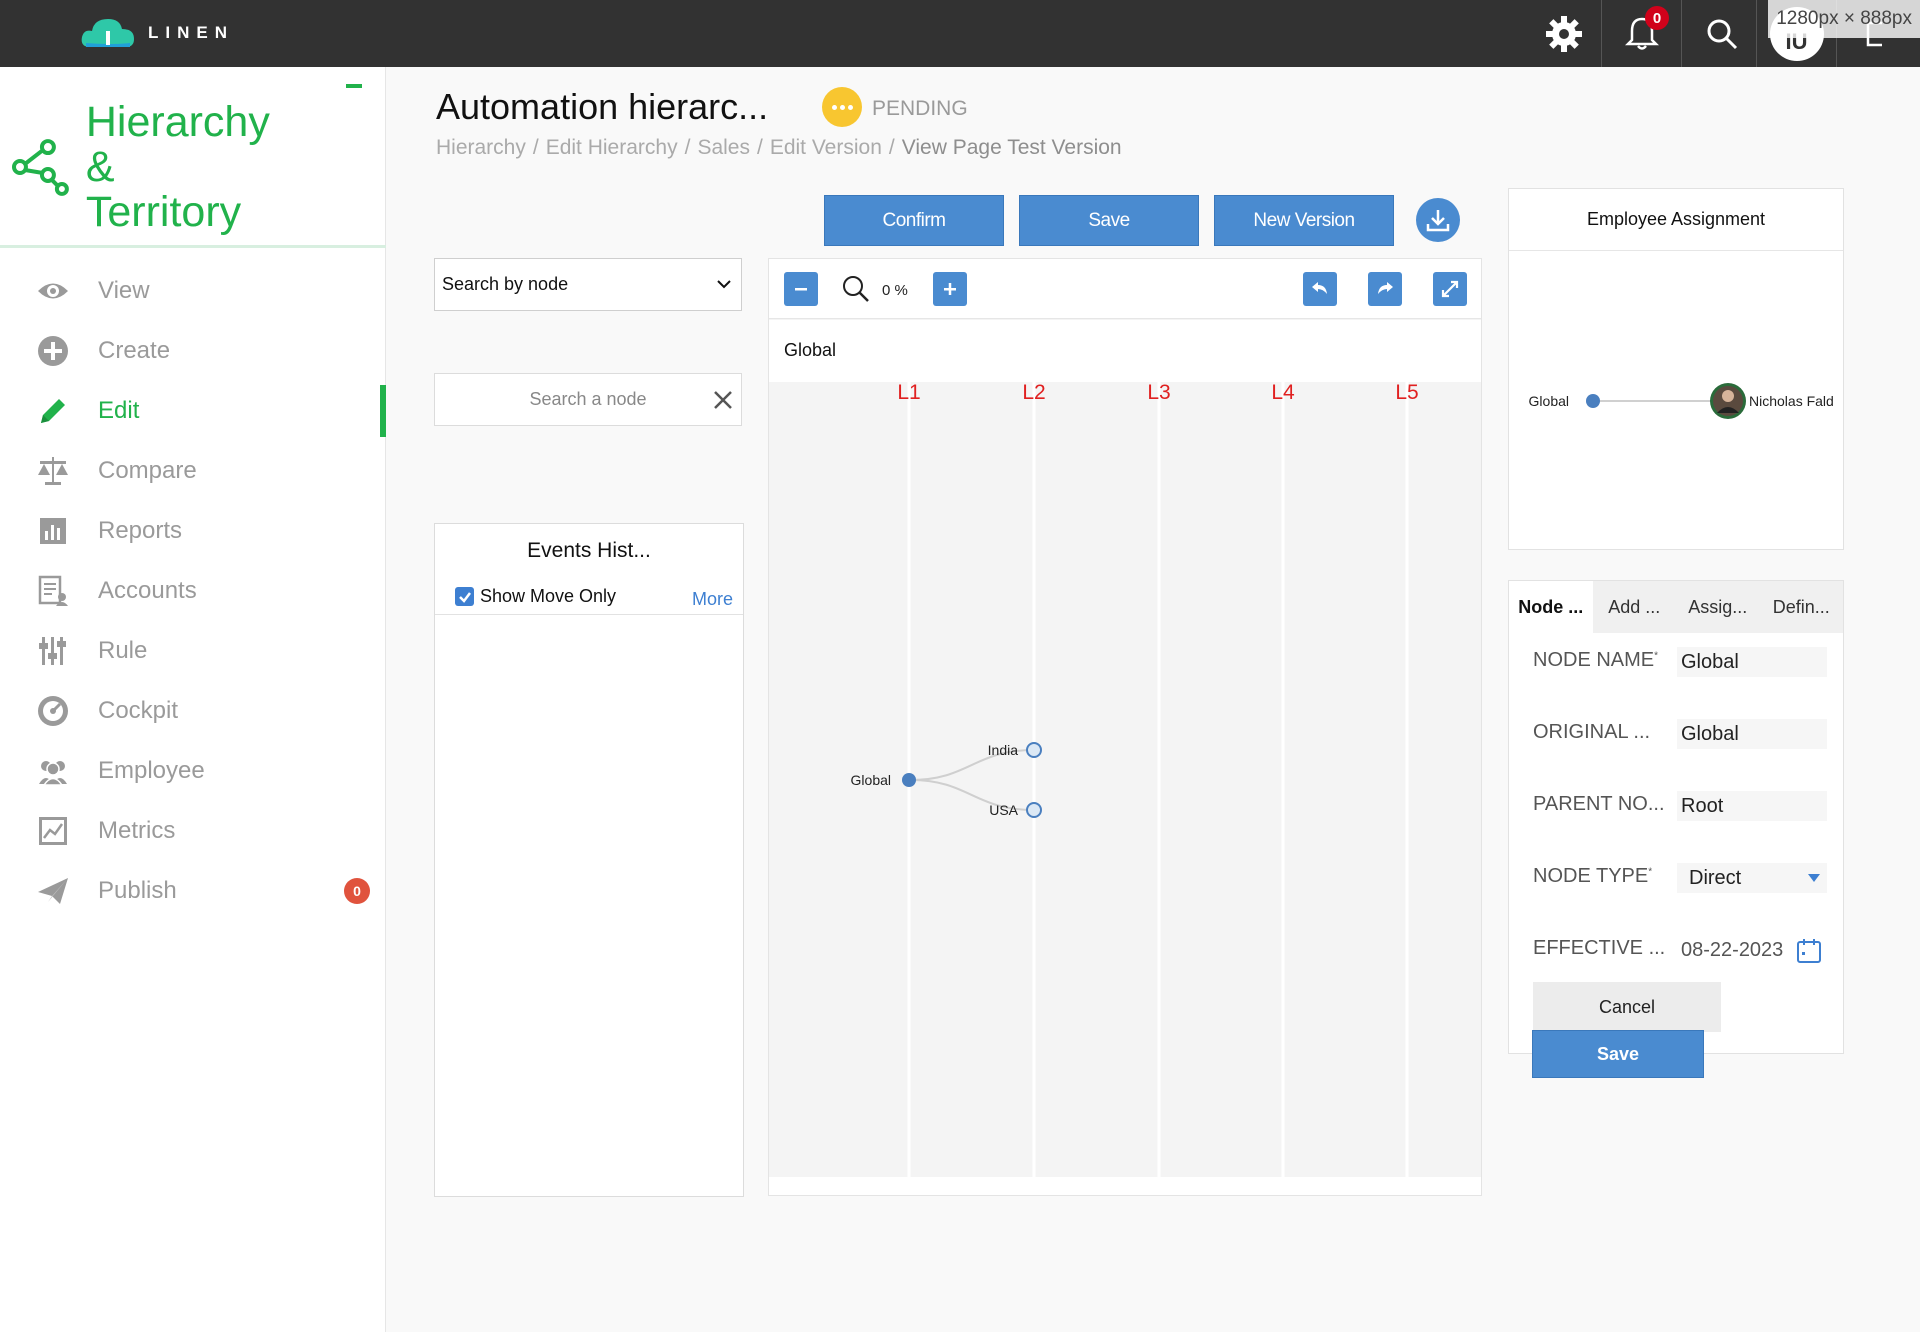 This screenshot has width=1920, height=1332. I want to click on chevron-down-icon, so click(724, 284).